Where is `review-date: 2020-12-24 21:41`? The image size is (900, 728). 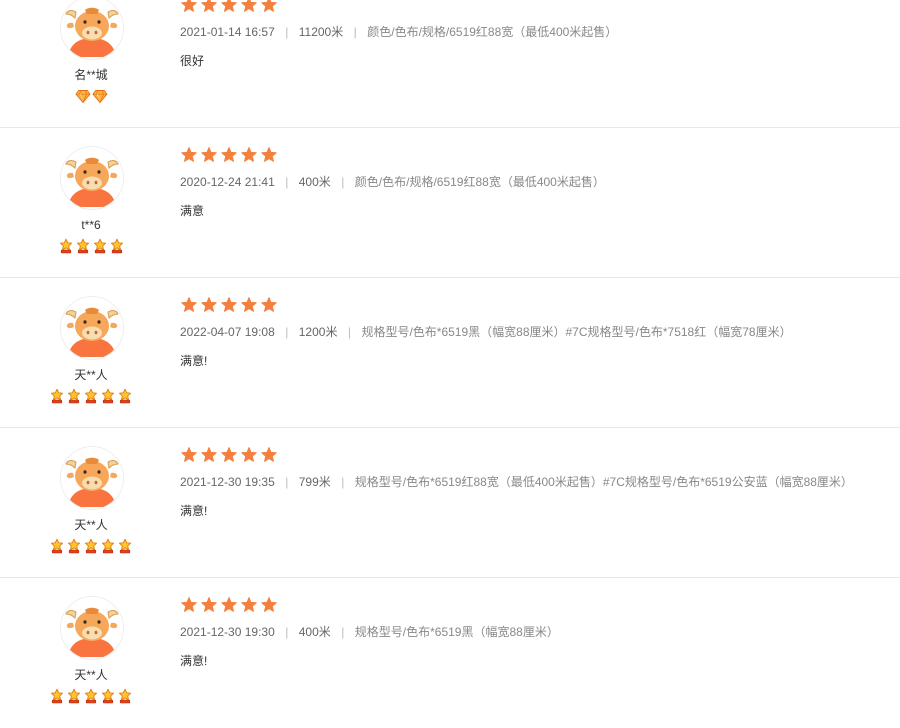
review-date: 2020-12-24 21:41 is located at coordinates (227, 182).